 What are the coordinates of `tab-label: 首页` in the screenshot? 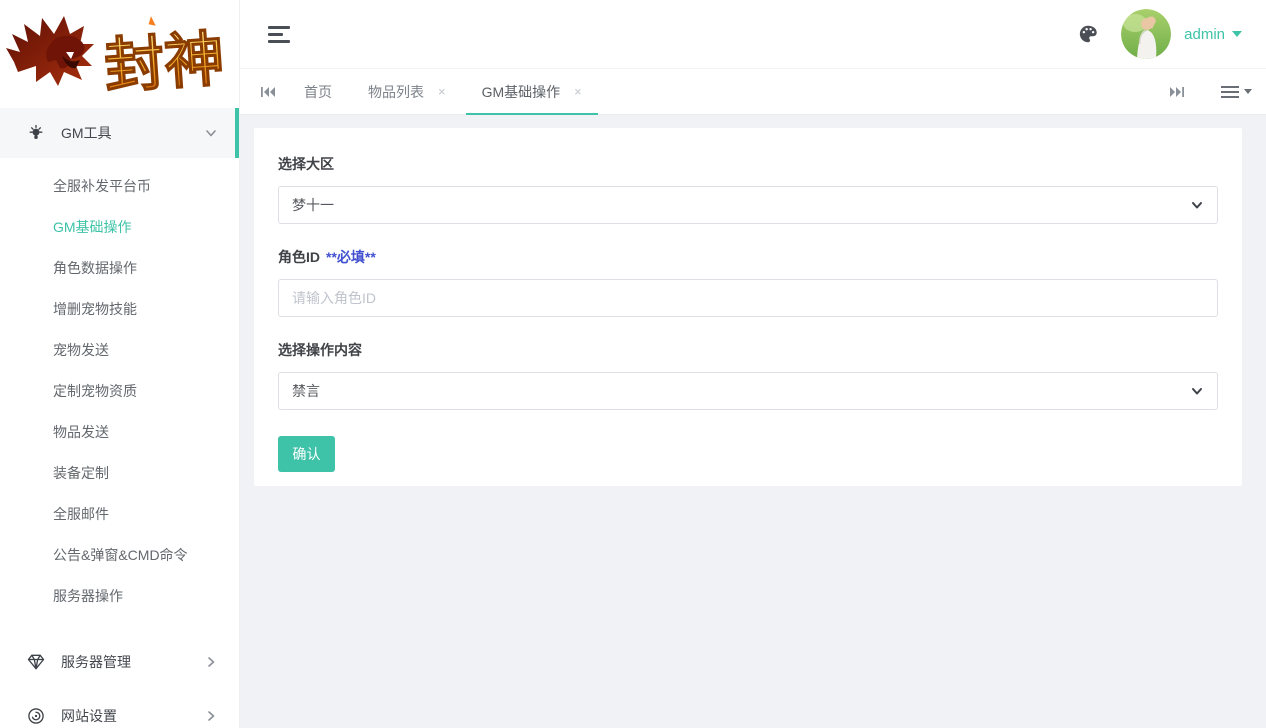 It's located at (318, 91).